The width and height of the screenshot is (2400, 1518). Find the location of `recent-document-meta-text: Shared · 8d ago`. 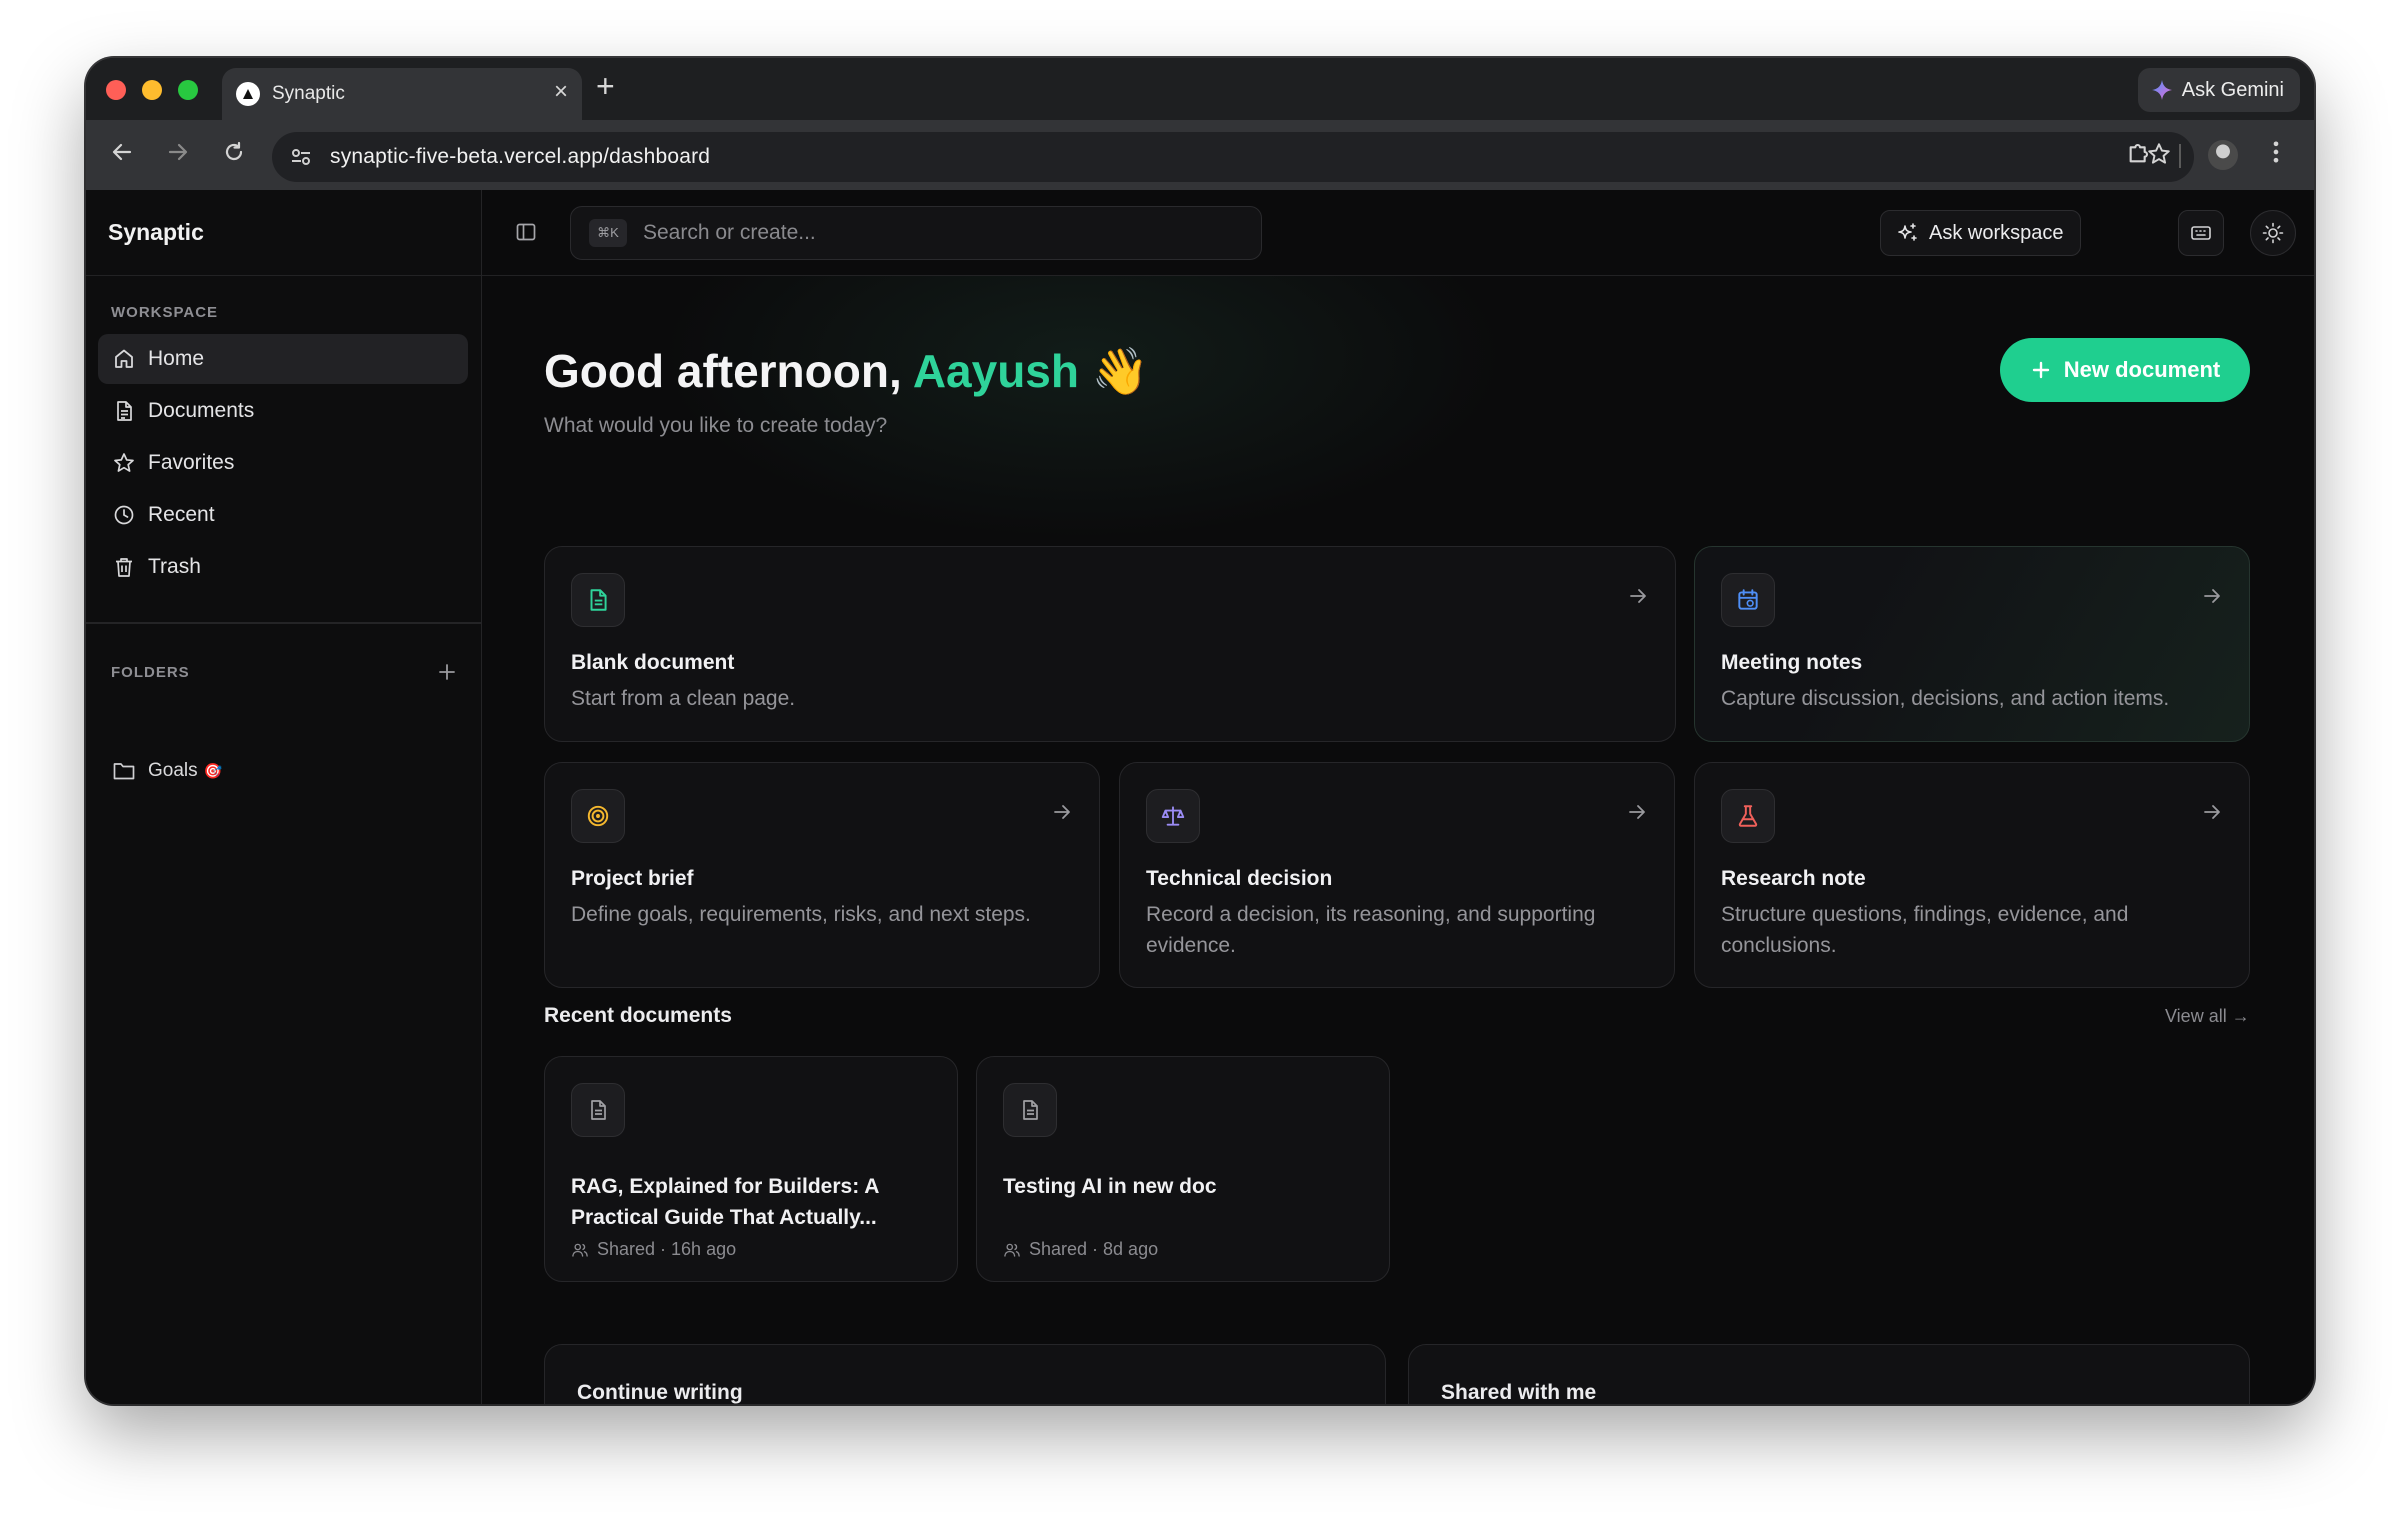

recent-document-meta-text: Shared · 8d ago is located at coordinates (1094, 1249).